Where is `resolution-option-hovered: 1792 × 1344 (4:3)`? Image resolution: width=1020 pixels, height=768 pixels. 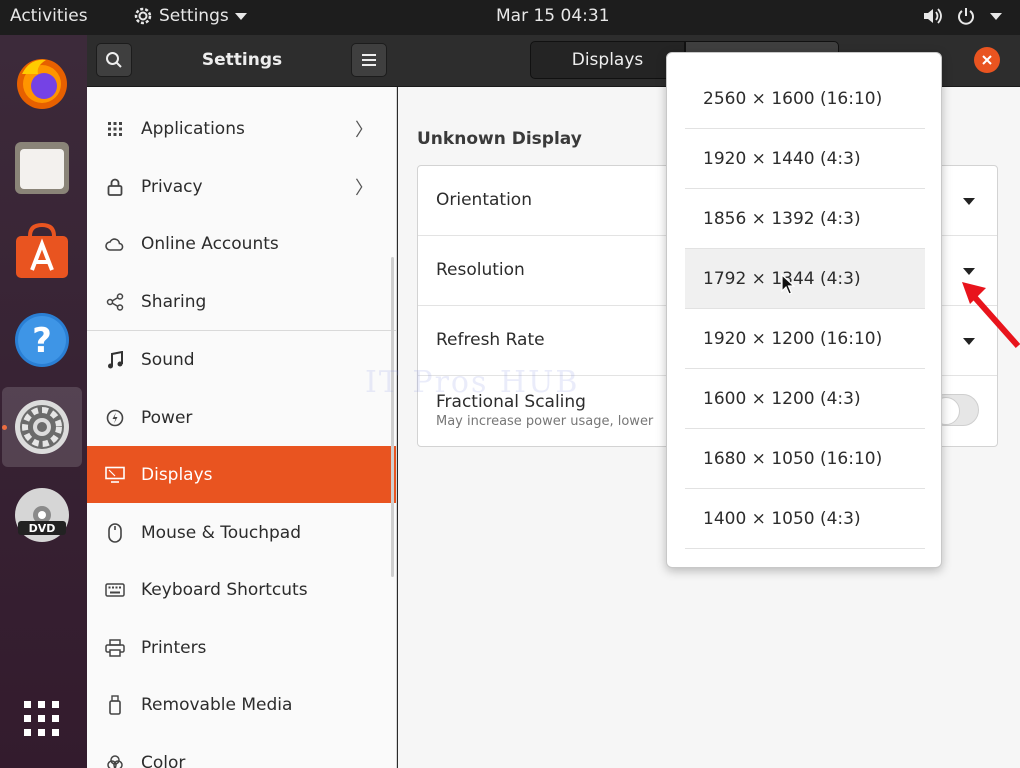 resolution-option-hovered: 1792 × 1344 (4:3) is located at coordinates (805, 279).